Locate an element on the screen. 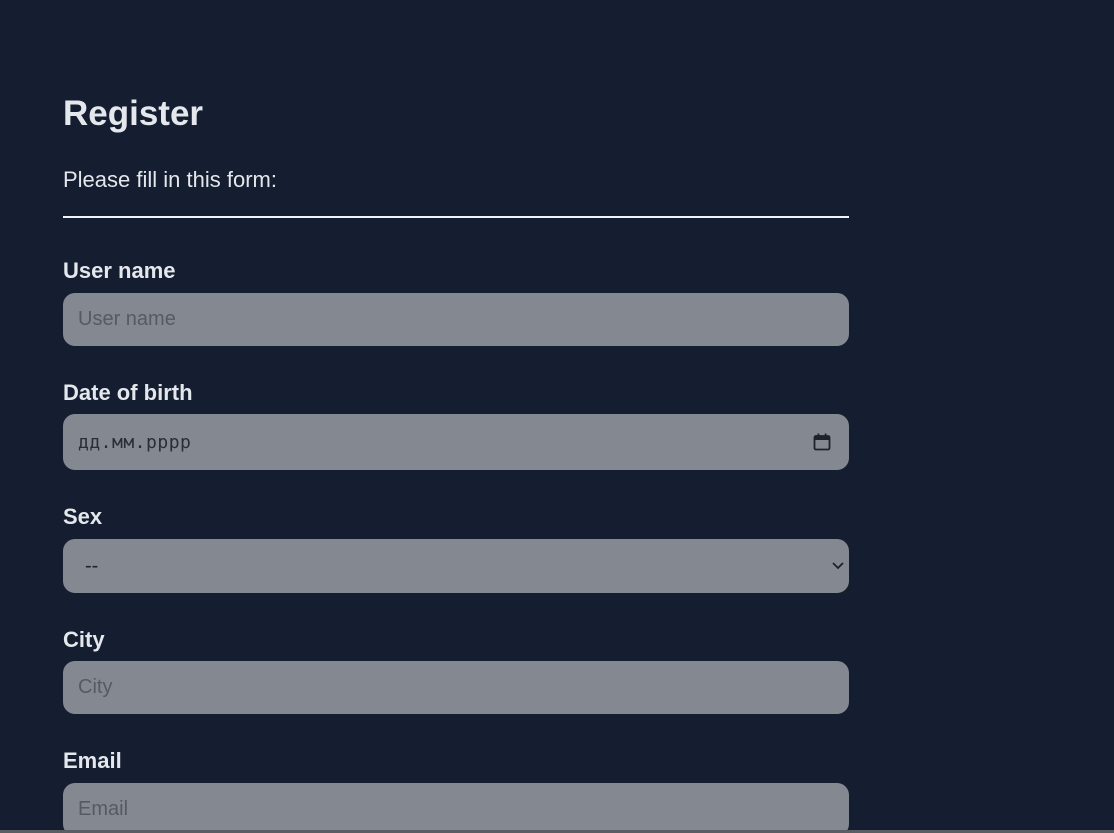  email-placeholder: Email is located at coordinates (103, 809).